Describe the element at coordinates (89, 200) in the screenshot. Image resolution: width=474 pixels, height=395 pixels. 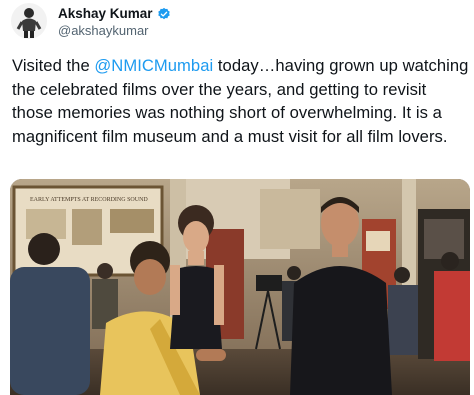
I see `poster-text: EARLY ATTEMPTS AT RECORDING SOUND` at that location.